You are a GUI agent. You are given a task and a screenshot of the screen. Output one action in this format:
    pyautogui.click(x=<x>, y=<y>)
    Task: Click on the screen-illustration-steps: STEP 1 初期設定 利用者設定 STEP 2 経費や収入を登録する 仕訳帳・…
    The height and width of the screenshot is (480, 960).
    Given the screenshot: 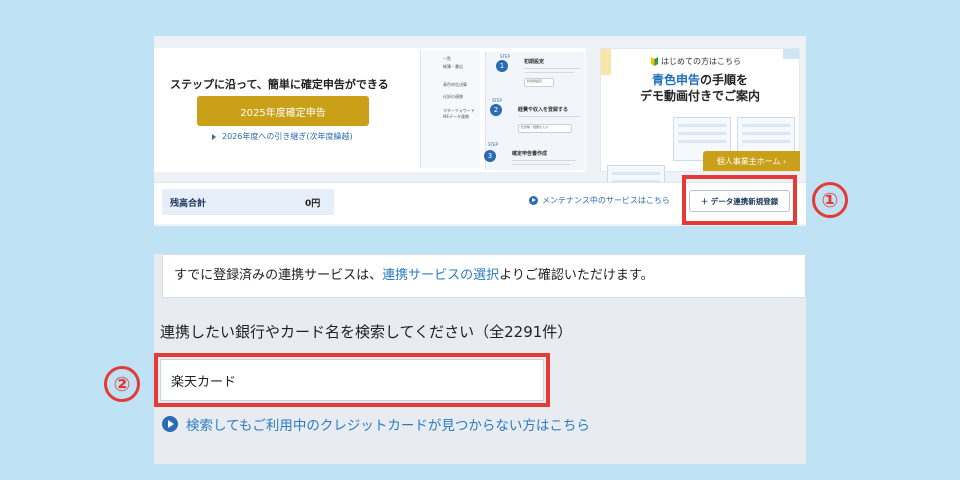 What is the action you would take?
    pyautogui.click(x=534, y=111)
    